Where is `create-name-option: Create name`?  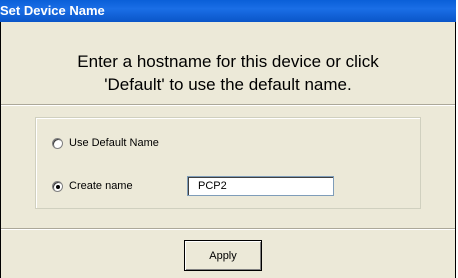 create-name-option: Create name is located at coordinates (92, 186).